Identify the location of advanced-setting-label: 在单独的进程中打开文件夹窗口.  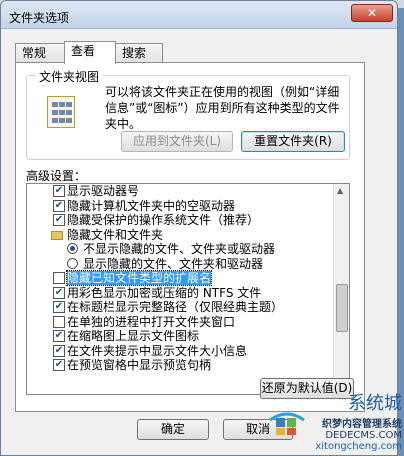
(151, 321).